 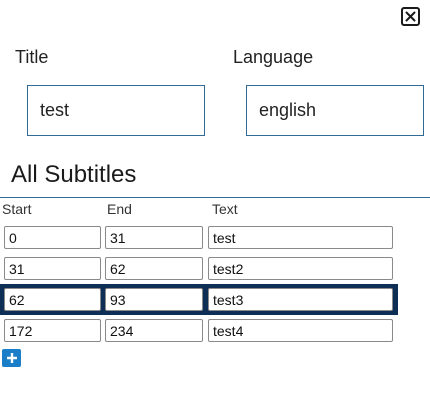 What do you see at coordinates (215, 197) in the screenshot?
I see `divider` at bounding box center [215, 197].